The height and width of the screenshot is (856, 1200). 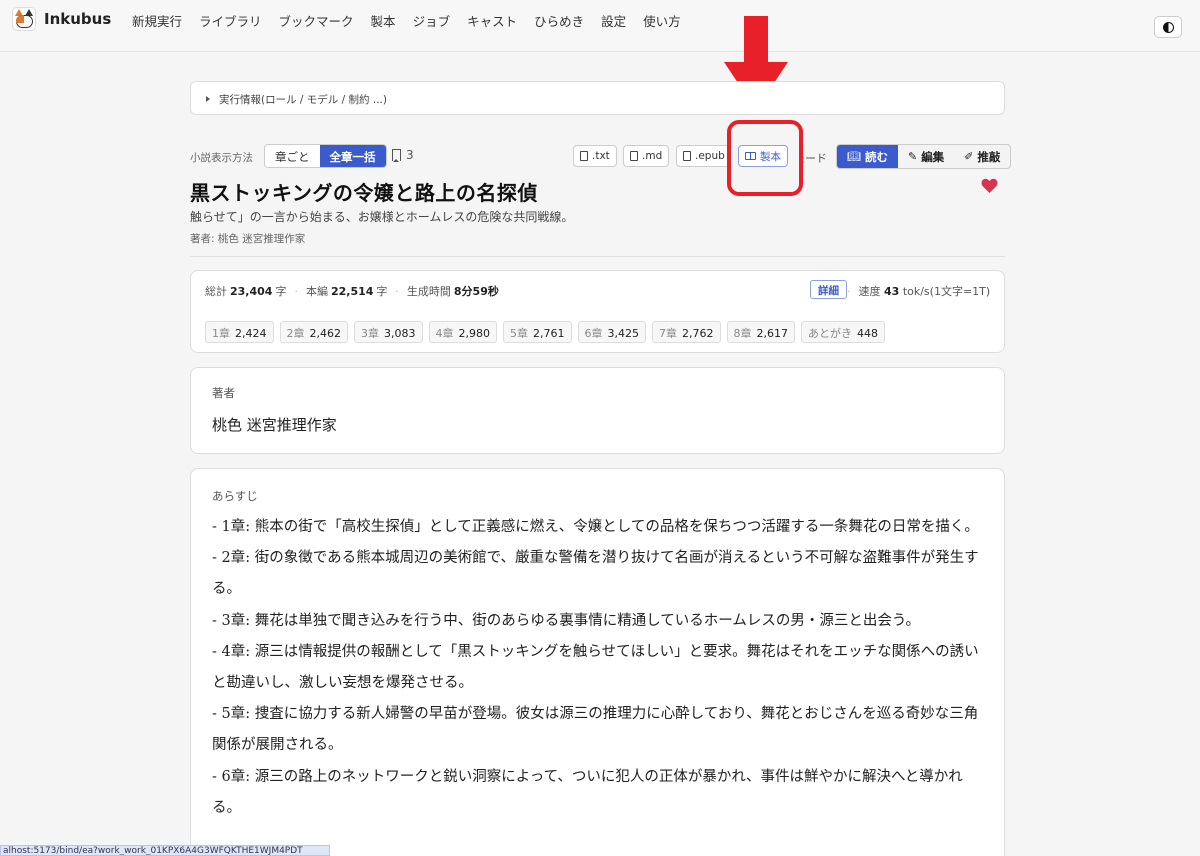 I want to click on export-md-label: .md, so click(x=652, y=156).